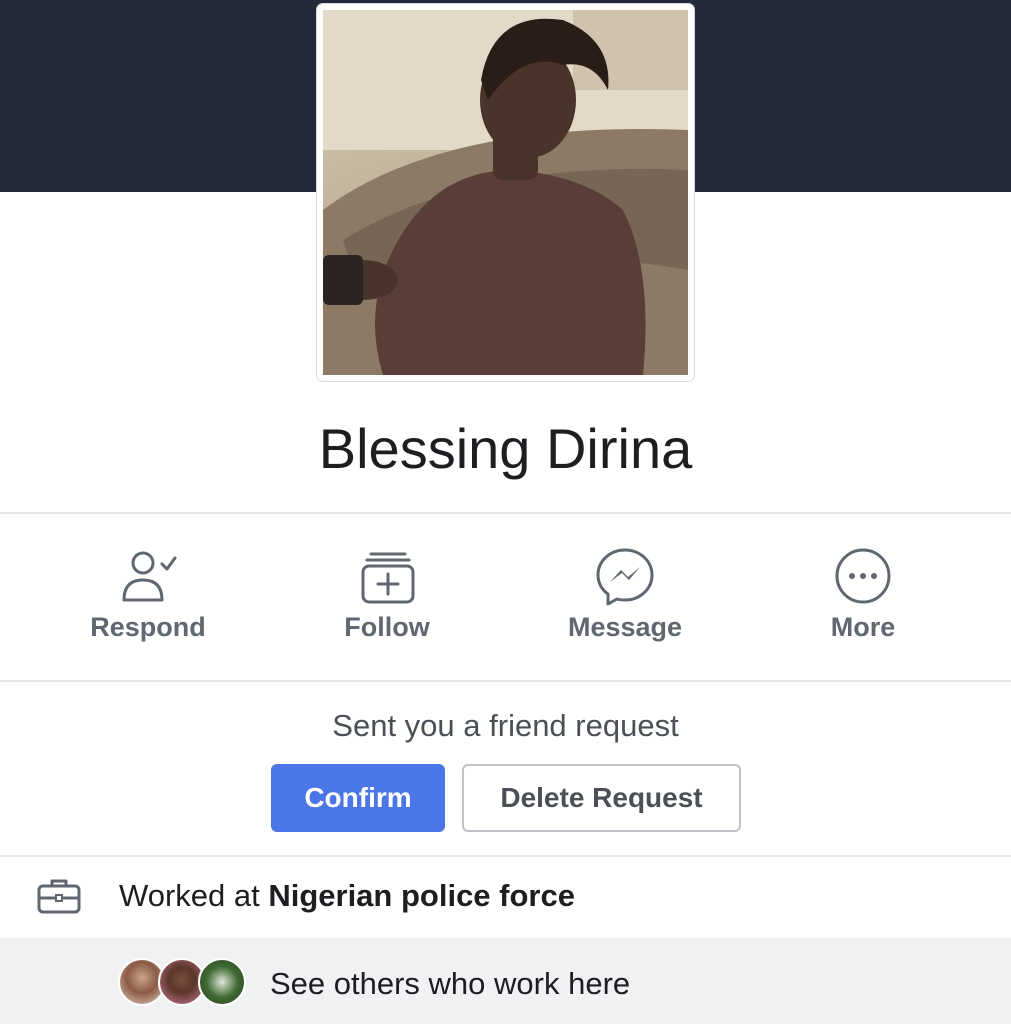 The height and width of the screenshot is (1024, 1011). I want to click on work-prefix: Worked at, so click(194, 895).